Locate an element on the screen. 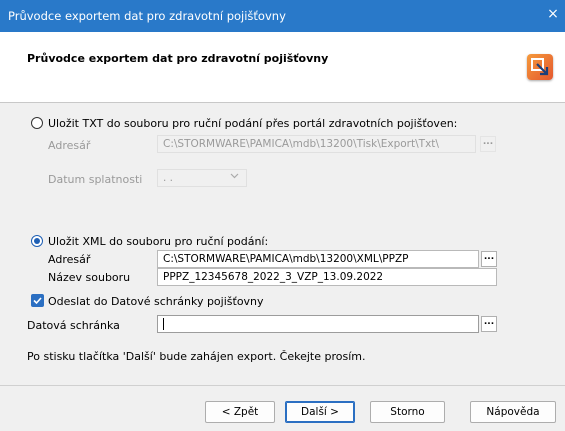  back-button: < Zpět is located at coordinates (240, 412).